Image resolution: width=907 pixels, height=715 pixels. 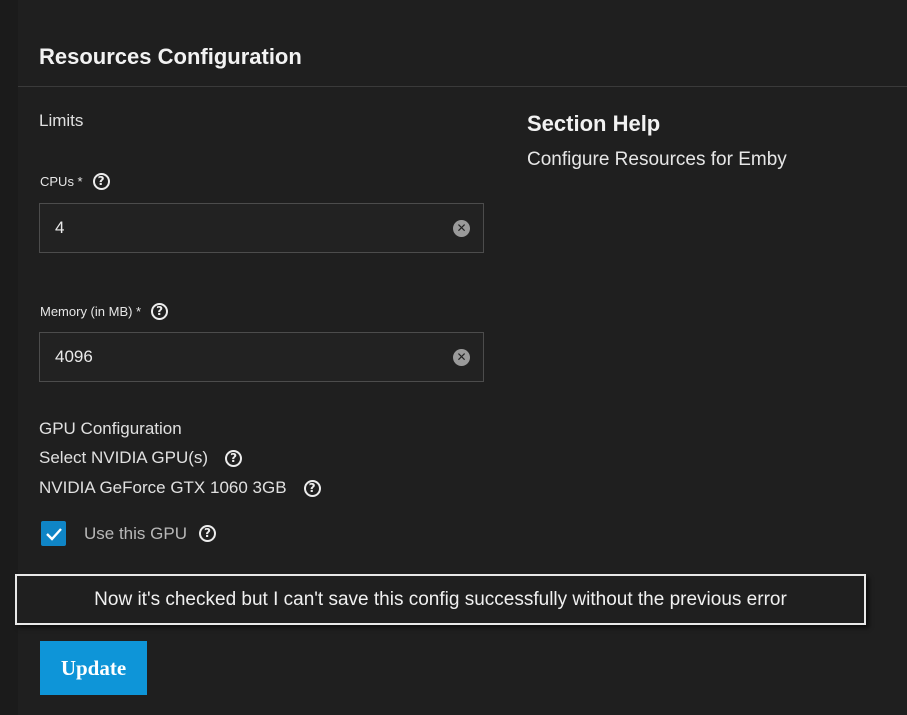 I want to click on use-gpu-checkbox, so click(x=53, y=533).